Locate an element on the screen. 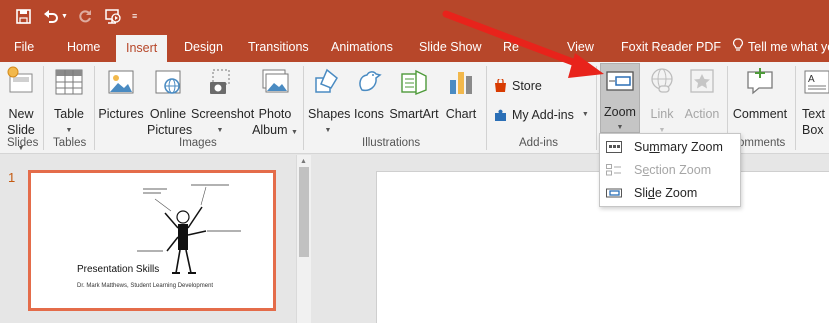  undo-icon is located at coordinates (51, 16).